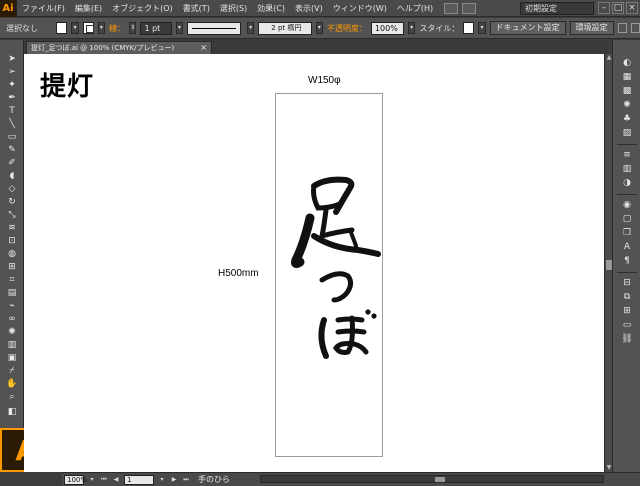  Describe the element at coordinates (271, 8) in the screenshot. I see `menu-effect: 効果(C)` at that location.